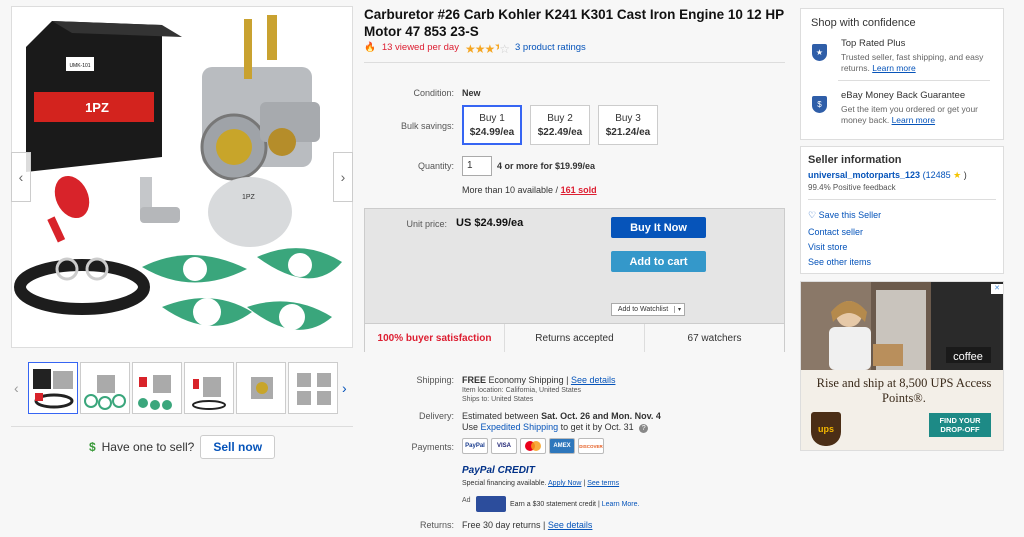 The height and width of the screenshot is (537, 1024). Describe the element at coordinates (492, 125) in the screenshot. I see `bulk-option-1: Buy 1 $24.99/ea` at that location.